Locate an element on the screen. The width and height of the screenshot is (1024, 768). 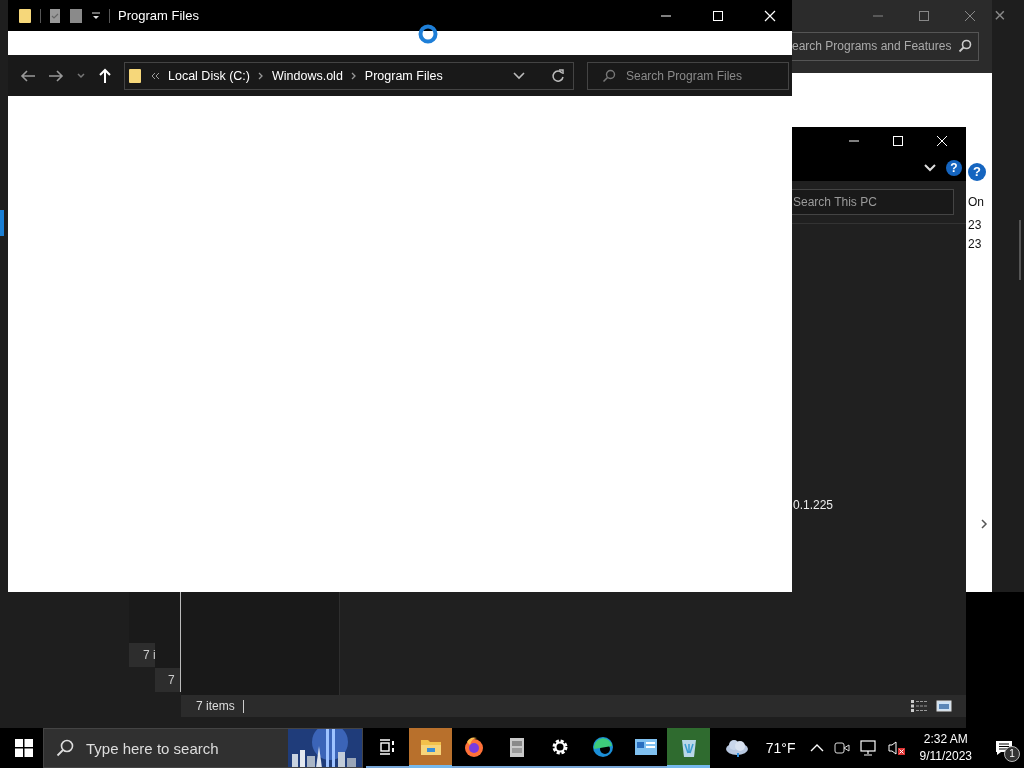
search-input: Type here to search is located at coordinates (181, 748).